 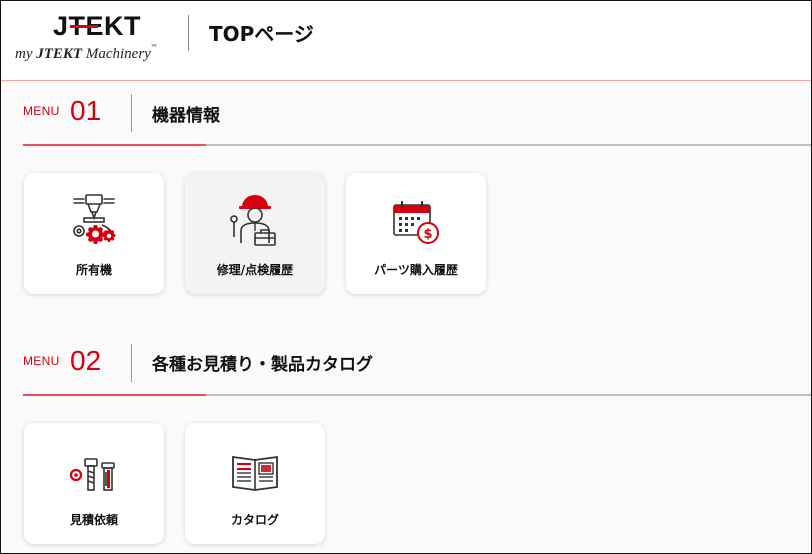 What do you see at coordinates (84, 26) in the screenshot?
I see `logo-red-bar` at bounding box center [84, 26].